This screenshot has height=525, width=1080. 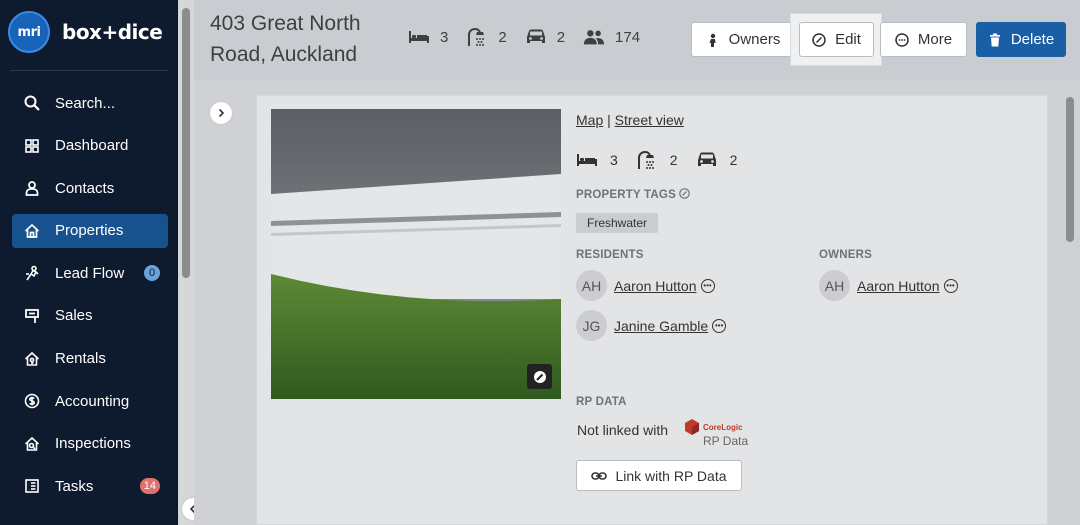 I want to click on search-icon, so click(x=32, y=103).